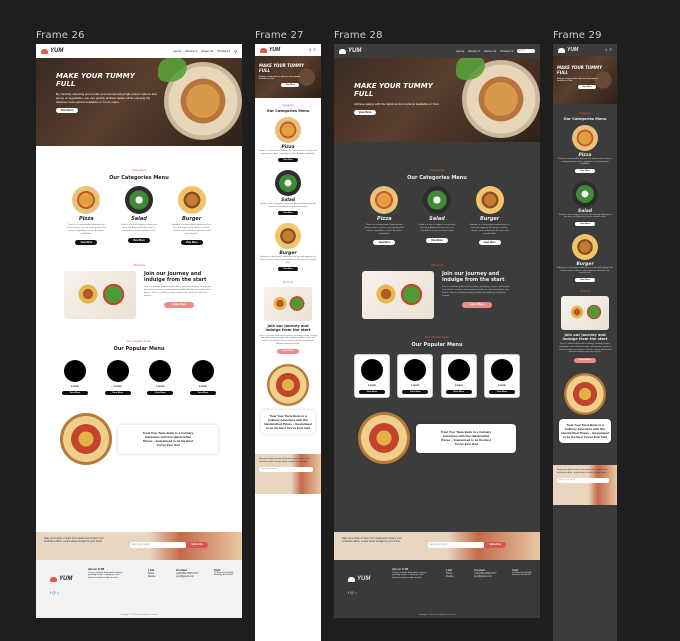 This screenshot has height=641, width=680. Describe the element at coordinates (384, 200) in the screenshot. I see `pizza-image` at that location.